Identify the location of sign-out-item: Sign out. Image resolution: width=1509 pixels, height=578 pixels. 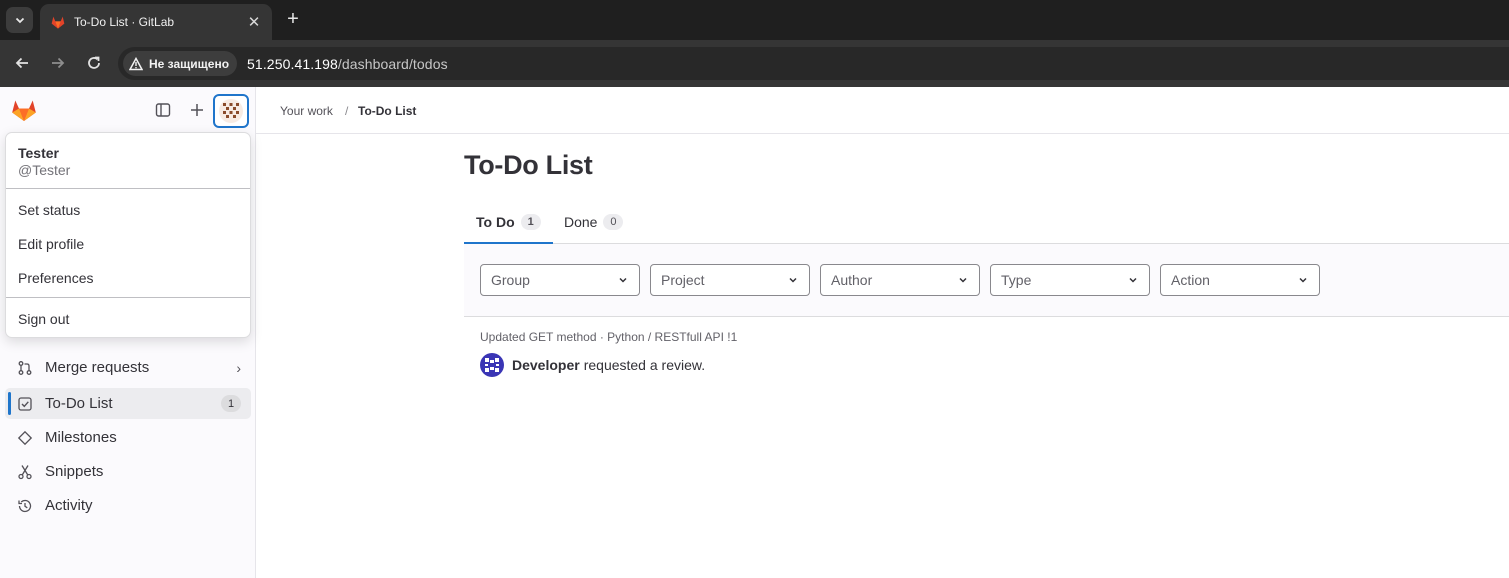
(43, 319).